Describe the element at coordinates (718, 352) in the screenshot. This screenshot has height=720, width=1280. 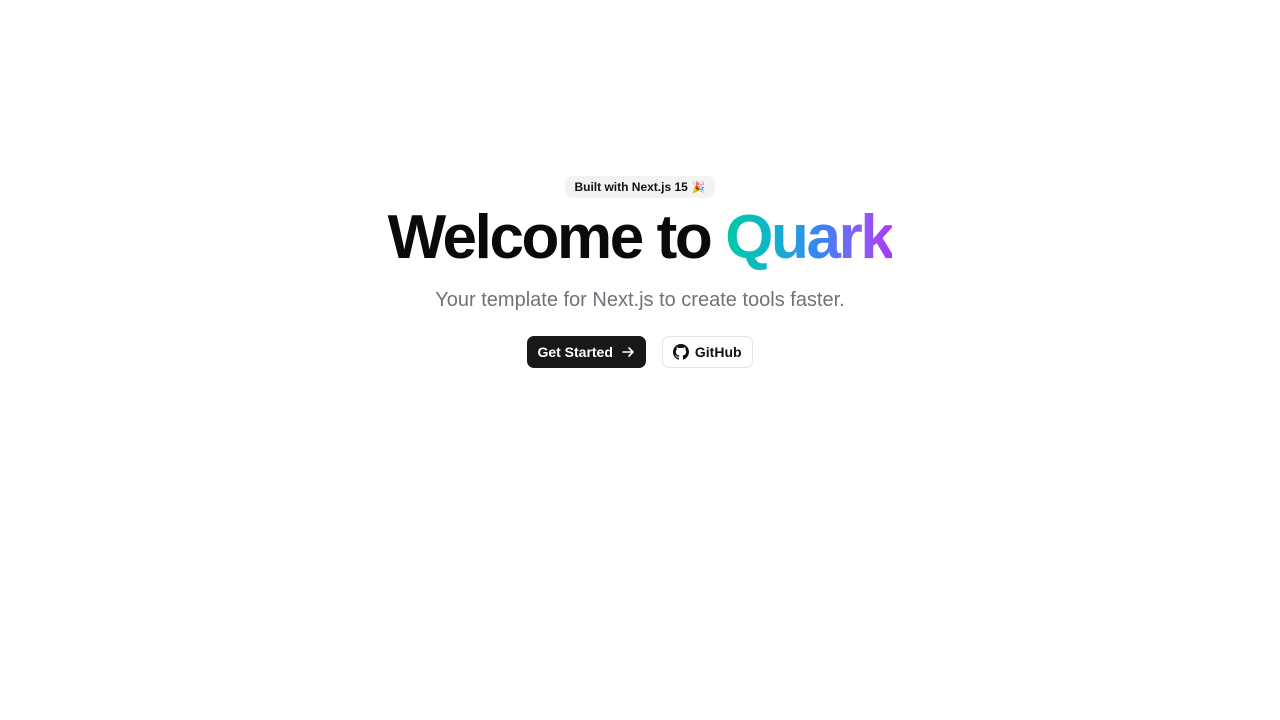
I see `github-label: GitHub` at that location.